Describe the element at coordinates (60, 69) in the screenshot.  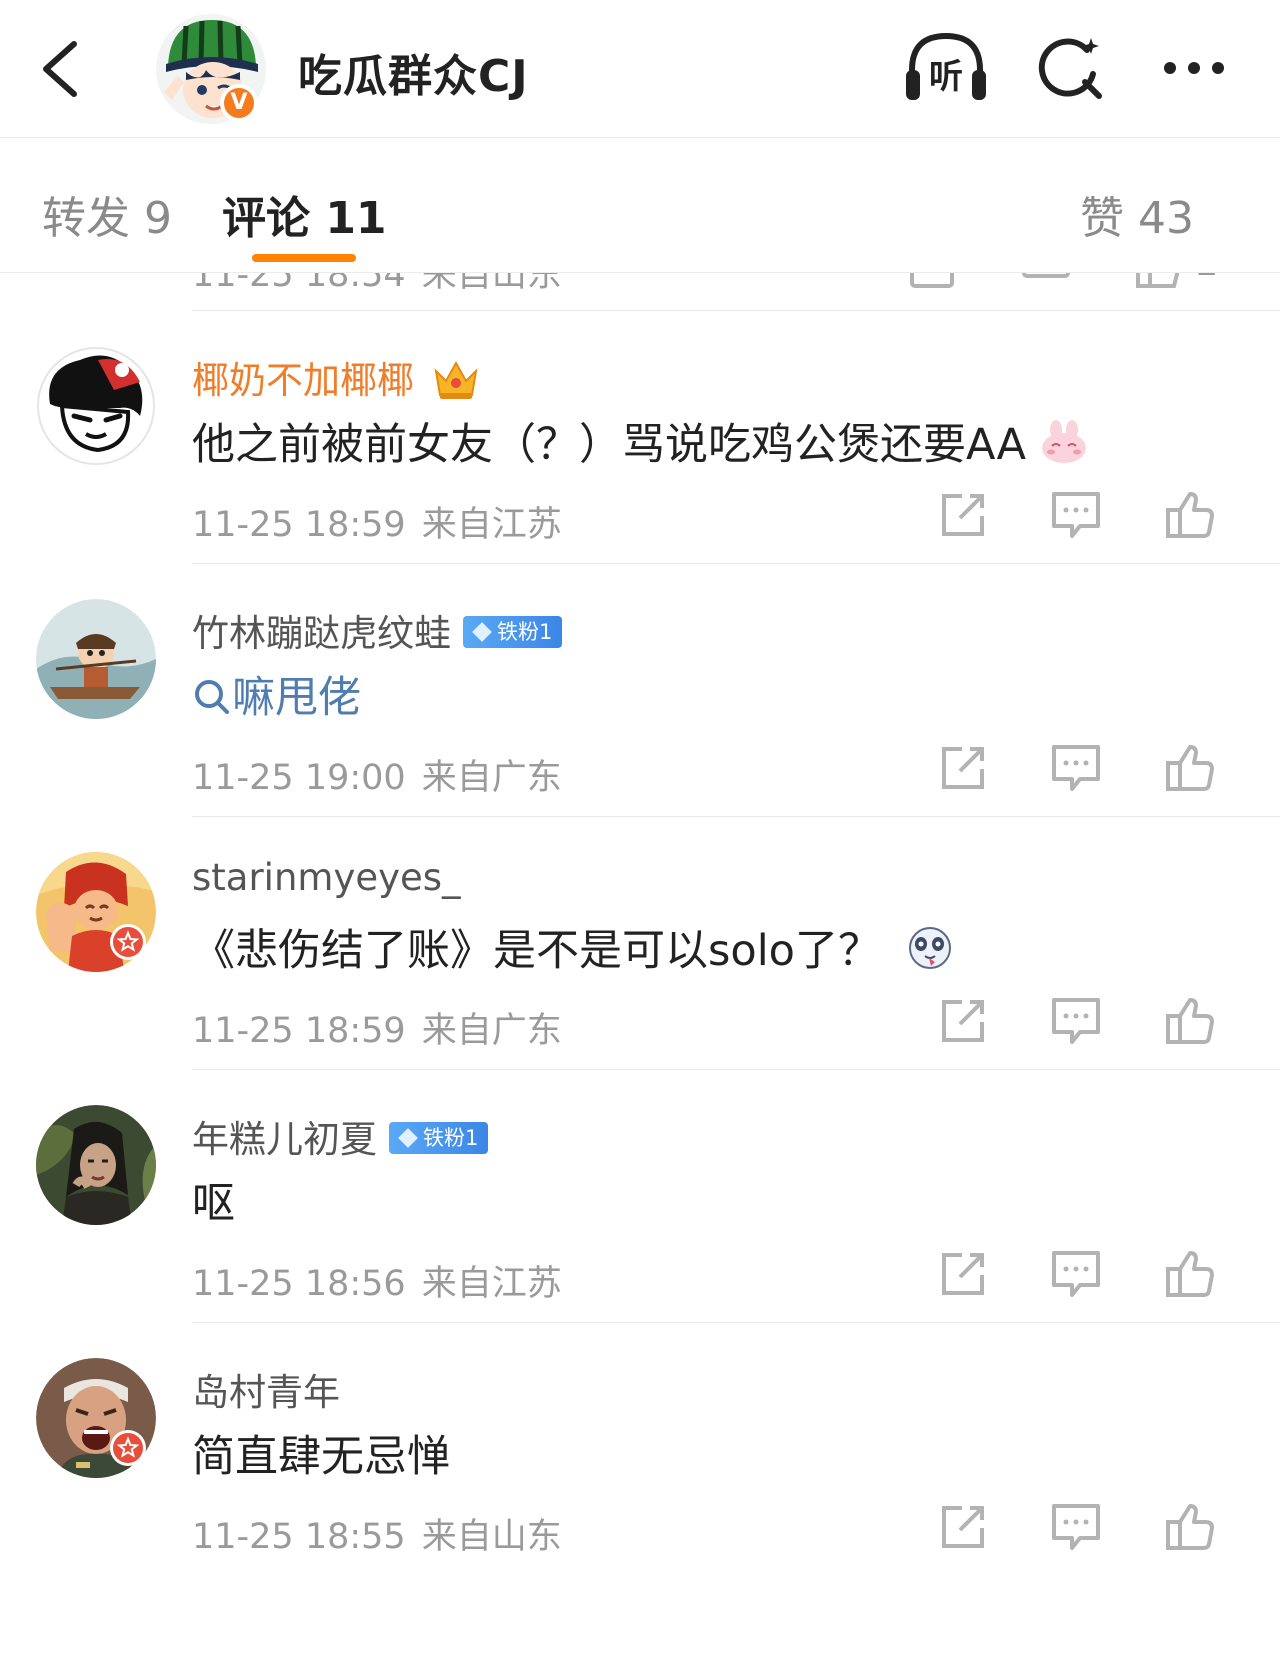
I see `back-icon` at that location.